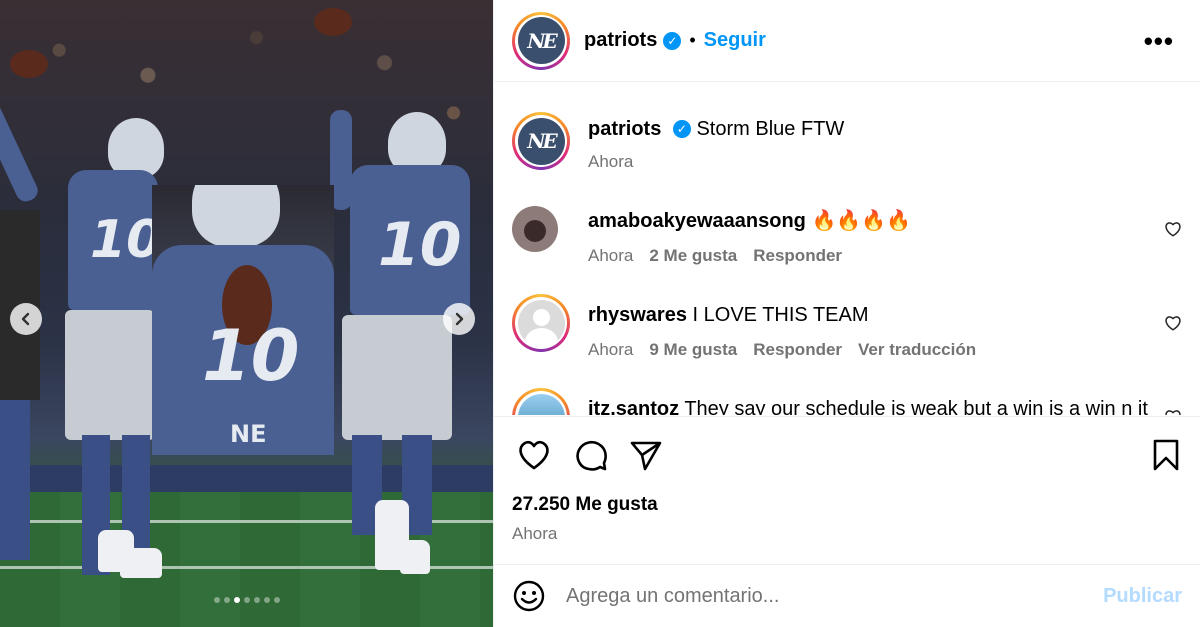  I want to click on likes-count: 27.250 Me gusta, so click(585, 505).